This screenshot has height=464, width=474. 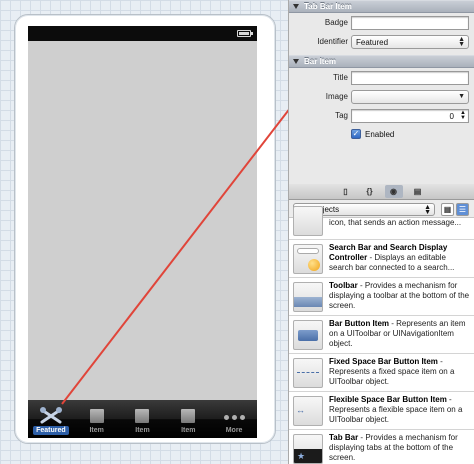 I want to click on fixed-space-icon, so click(x=308, y=373).